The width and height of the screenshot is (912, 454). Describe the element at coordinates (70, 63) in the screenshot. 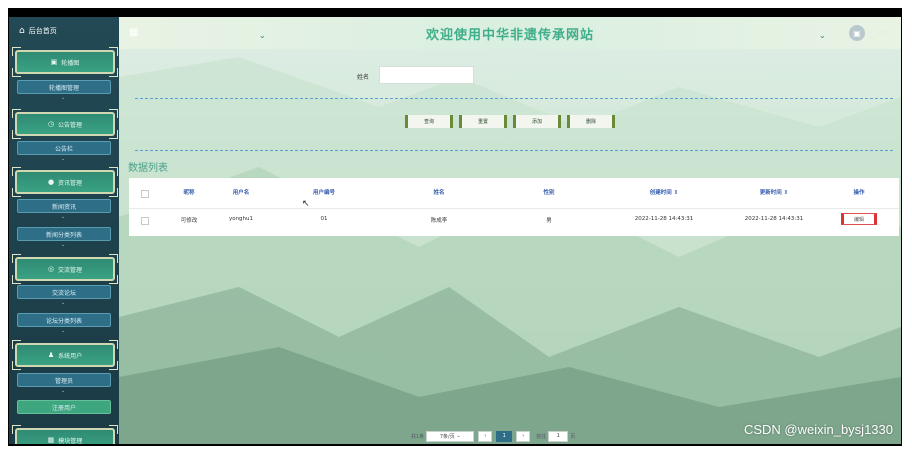

I see `sidebar-group-label: 轮播图` at that location.